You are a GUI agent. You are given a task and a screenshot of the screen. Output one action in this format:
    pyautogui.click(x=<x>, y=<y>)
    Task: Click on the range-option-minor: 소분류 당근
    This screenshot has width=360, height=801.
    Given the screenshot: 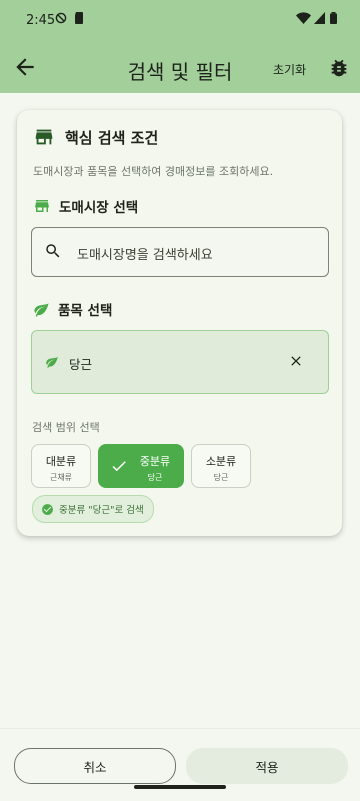 What is the action you would take?
    pyautogui.click(x=221, y=466)
    